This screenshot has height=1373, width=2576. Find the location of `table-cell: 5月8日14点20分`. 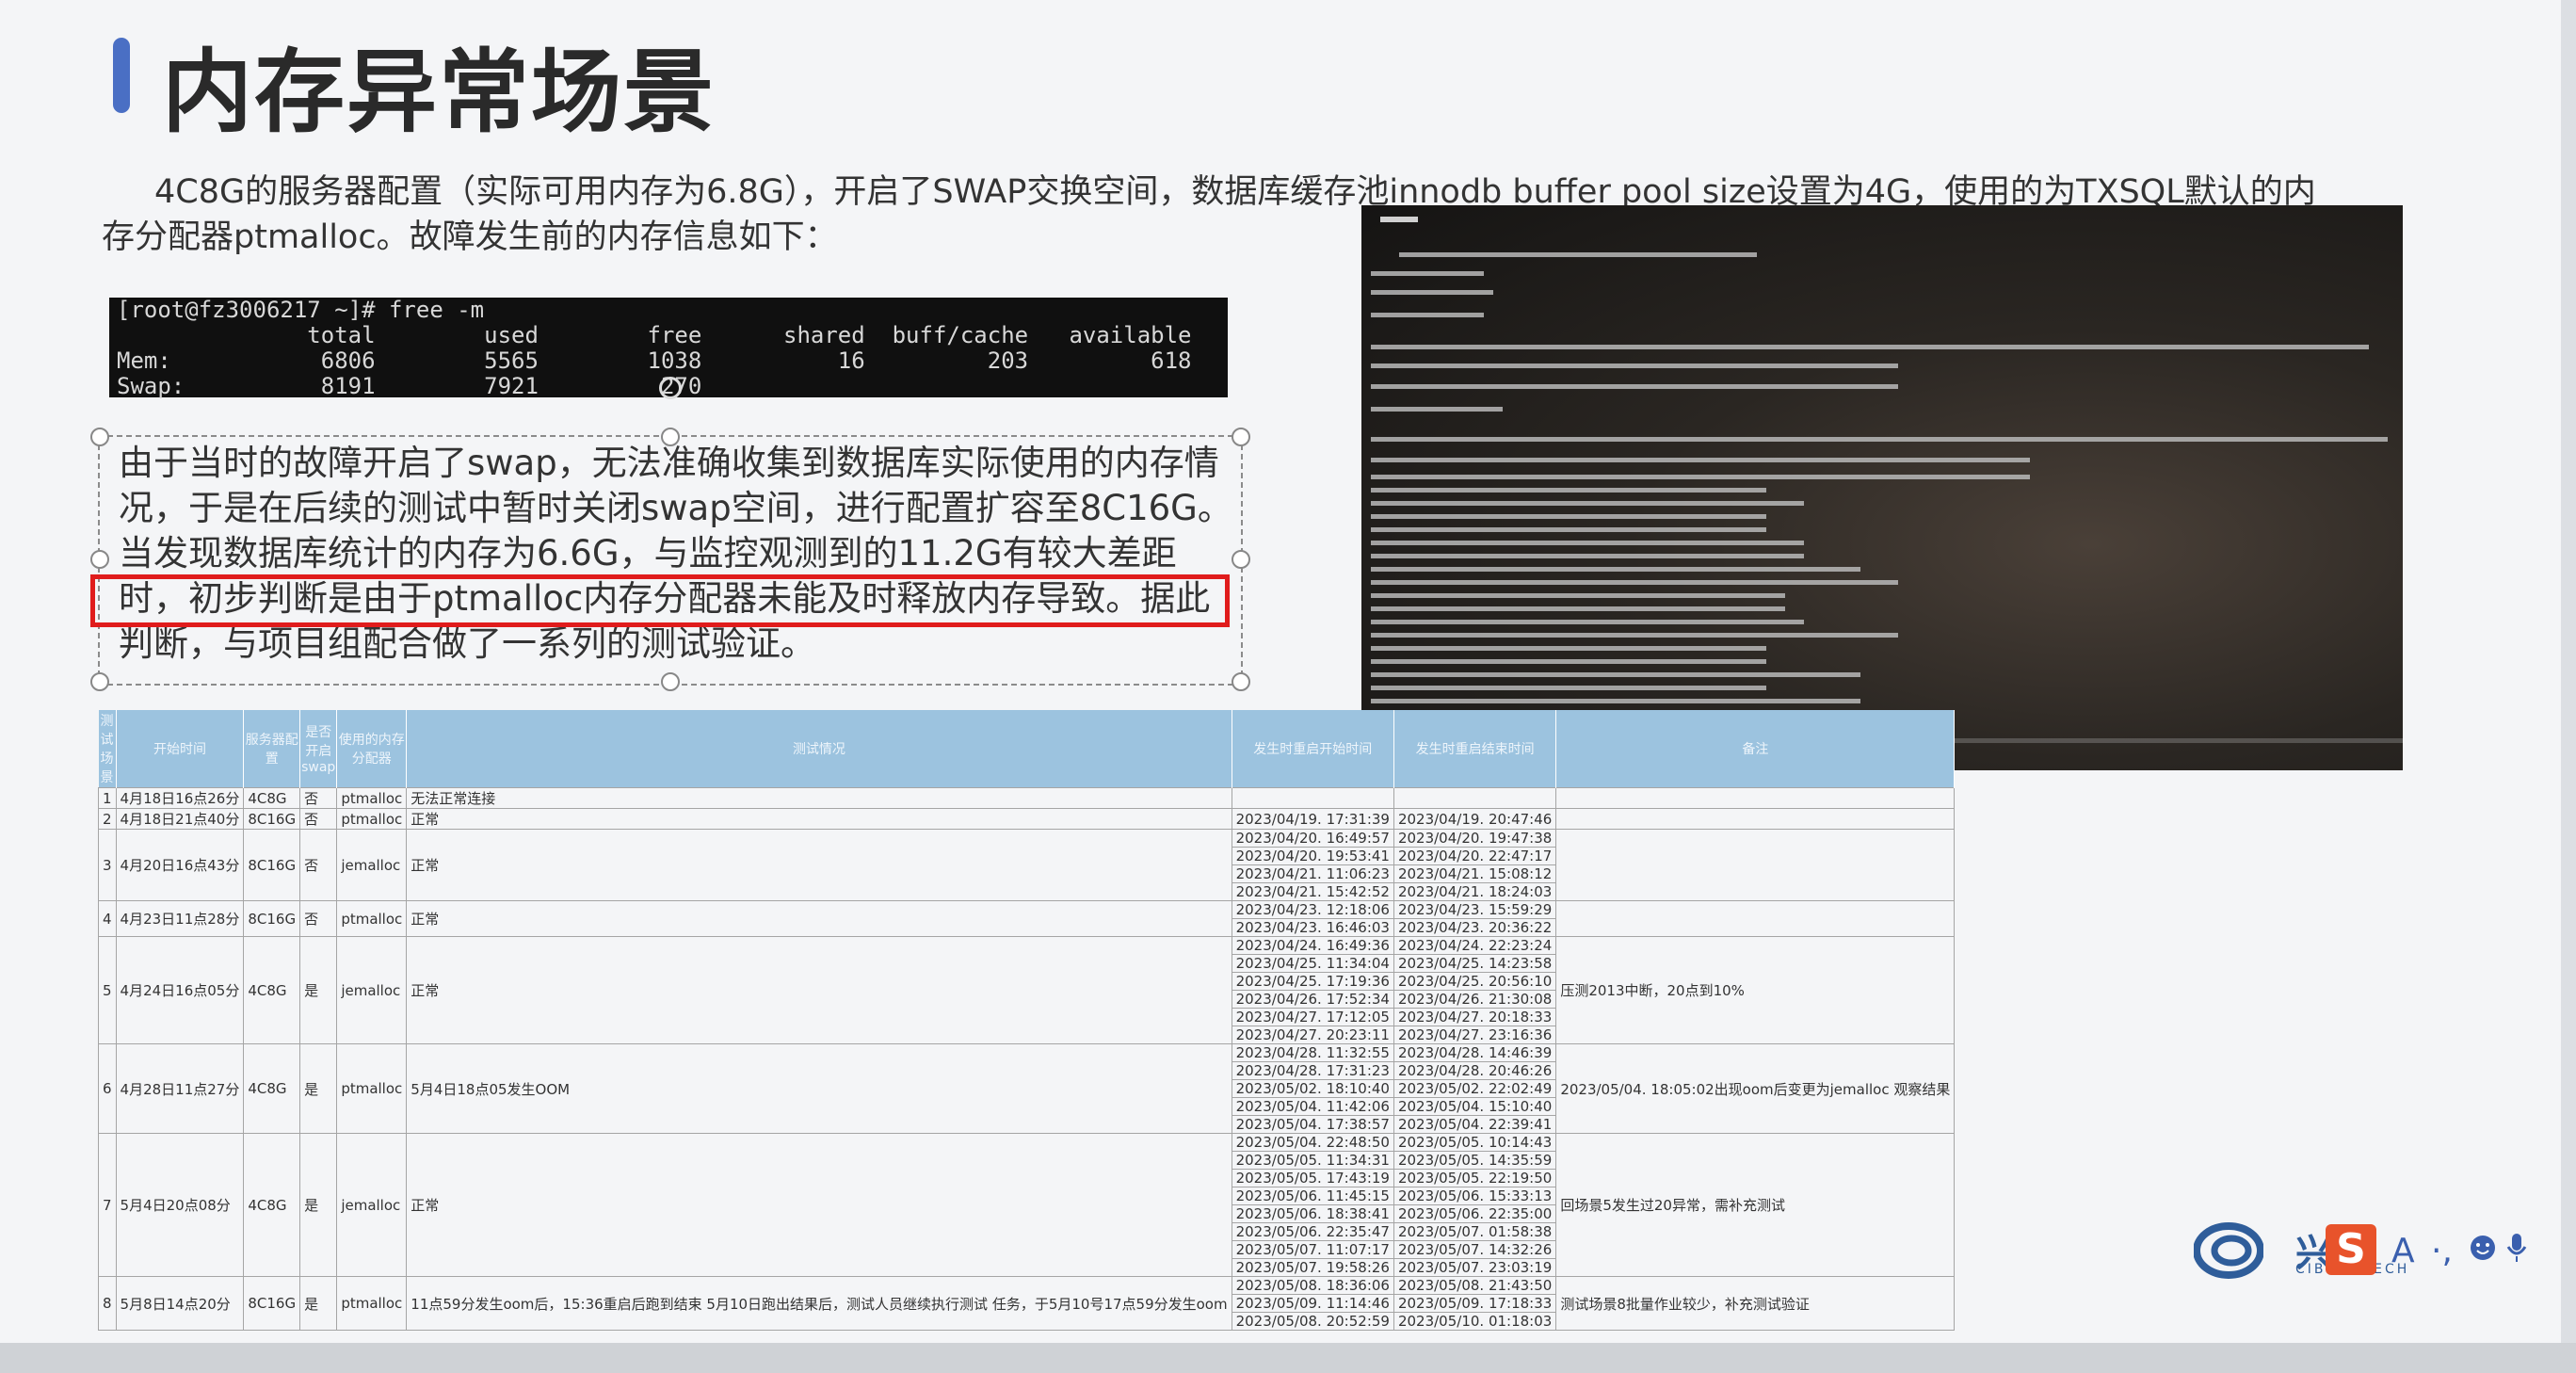

table-cell: 5月8日14点20分 is located at coordinates (180, 1303).